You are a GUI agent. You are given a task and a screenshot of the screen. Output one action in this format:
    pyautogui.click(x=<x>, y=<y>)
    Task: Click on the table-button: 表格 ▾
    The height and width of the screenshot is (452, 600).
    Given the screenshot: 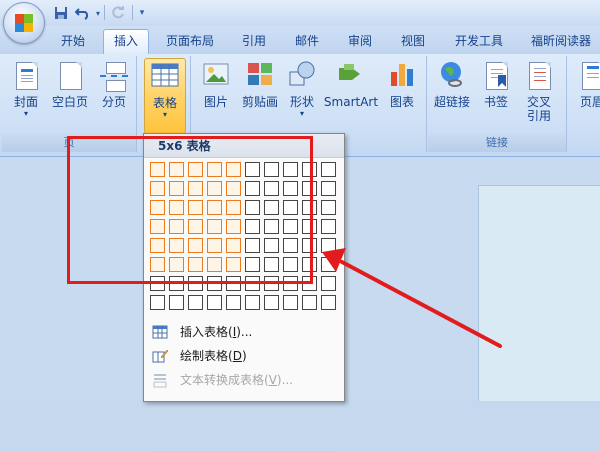 What is the action you would take?
    pyautogui.click(x=165, y=96)
    